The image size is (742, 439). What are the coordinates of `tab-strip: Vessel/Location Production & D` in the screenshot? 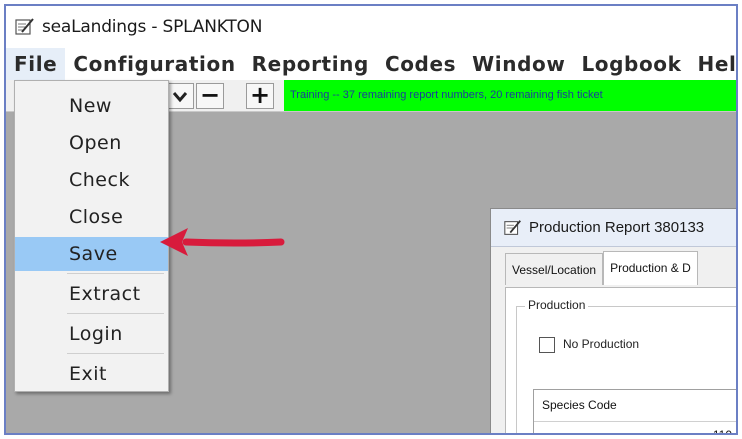 It's located at (601, 268).